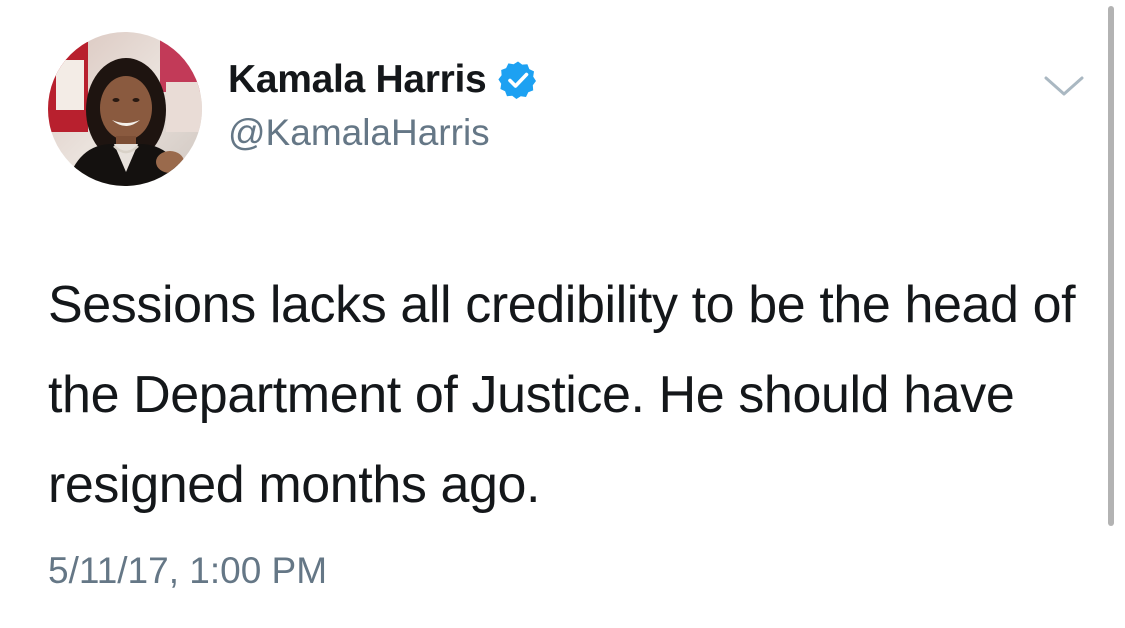  I want to click on verified-badge-icon, so click(518, 80).